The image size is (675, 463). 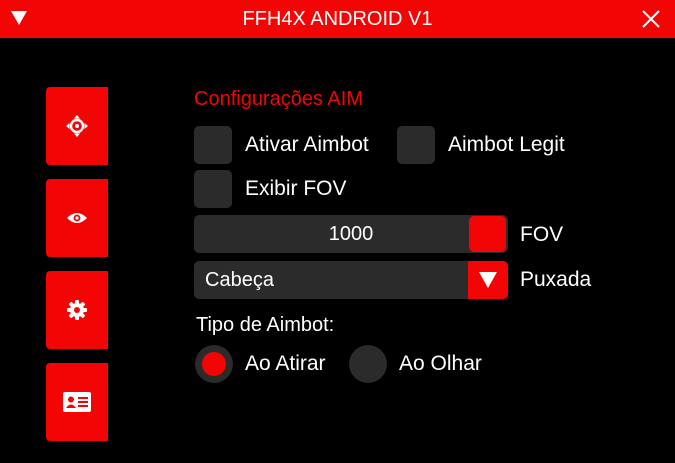 I want to click on radio-ao-atirar, so click(x=214, y=364).